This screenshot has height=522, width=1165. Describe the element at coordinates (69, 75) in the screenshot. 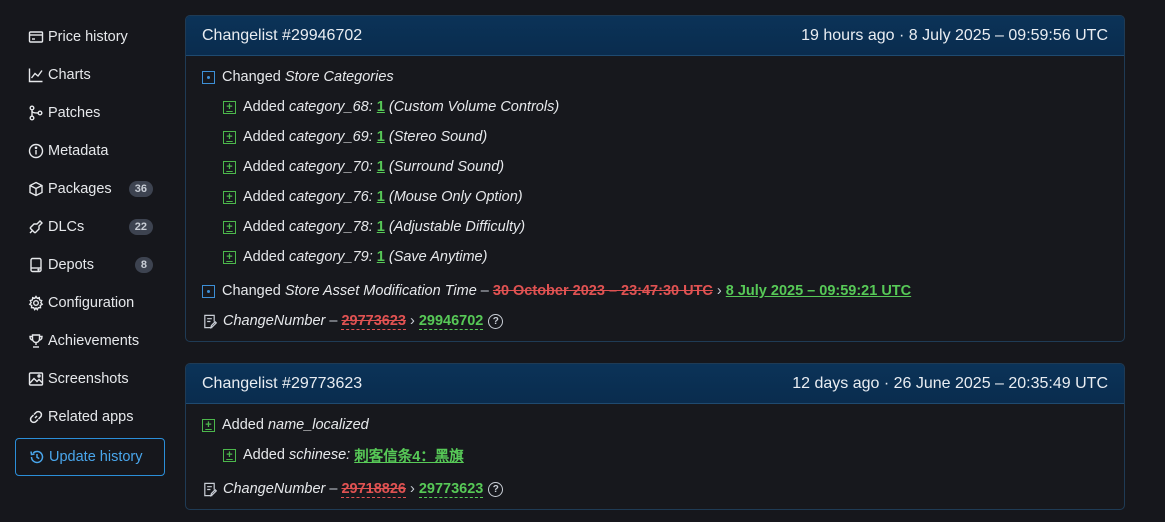

I see `sidebar-item-label: Charts` at that location.